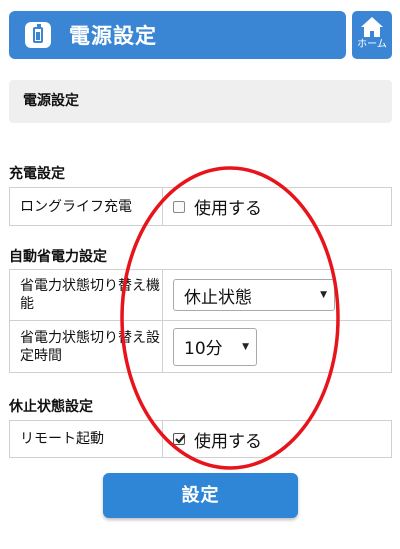 The width and height of the screenshot is (400, 549). I want to click on select-value: 休止状態, so click(218, 297).